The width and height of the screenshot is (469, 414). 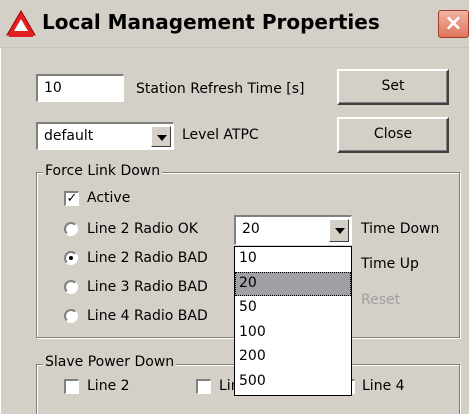 I want to click on radio-line4-bad, so click(x=71, y=316).